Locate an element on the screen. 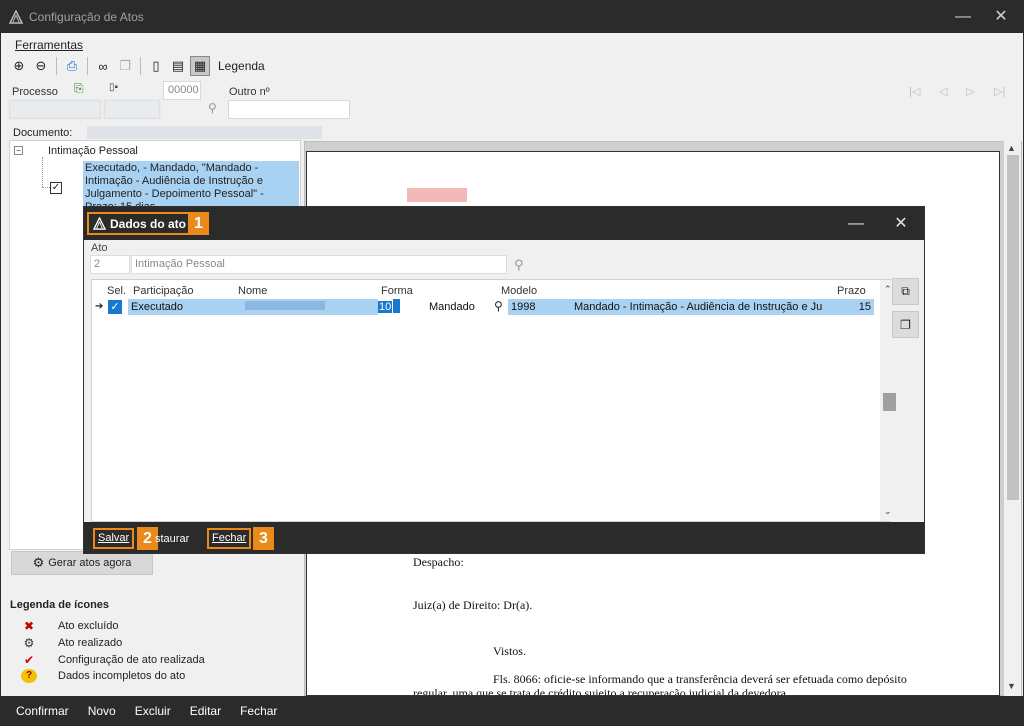 Image resolution: width=1024 pixels, height=726 pixels. copy-plus-icon: ⧉ is located at coordinates (905, 291).